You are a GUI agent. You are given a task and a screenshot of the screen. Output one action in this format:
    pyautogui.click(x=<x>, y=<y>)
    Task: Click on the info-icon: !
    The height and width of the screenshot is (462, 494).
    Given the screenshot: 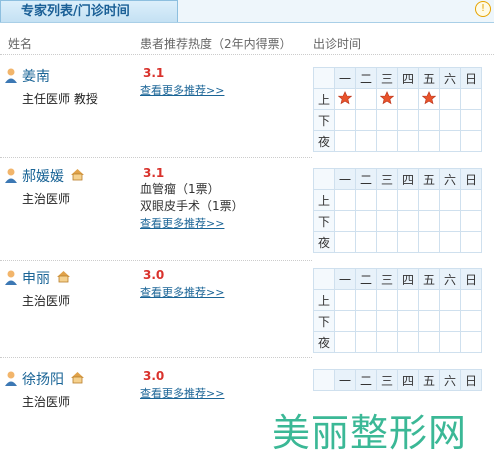 What is the action you would take?
    pyautogui.click(x=483, y=9)
    